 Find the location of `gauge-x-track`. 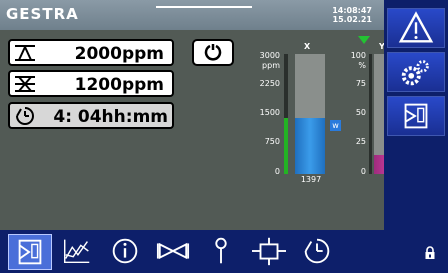

gauge-x-track is located at coordinates (310, 114).